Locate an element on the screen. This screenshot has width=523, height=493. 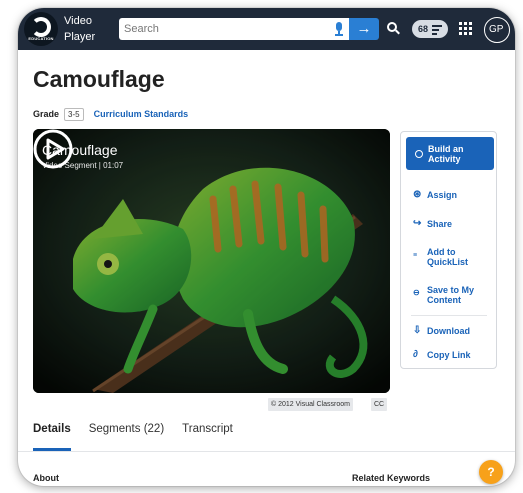
user-avatar: GP is located at coordinates (497, 30).